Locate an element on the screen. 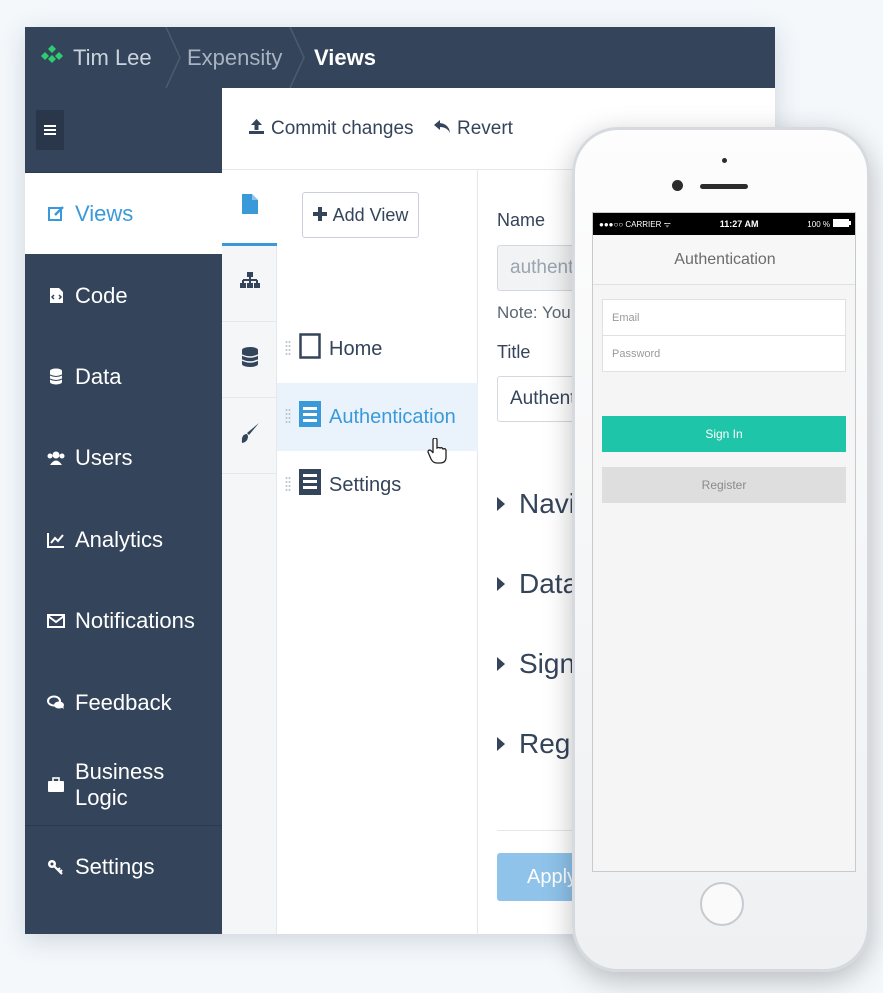 Image resolution: width=883 pixels, height=993 pixels. commit-changes-label: Commit changes is located at coordinates (342, 128).